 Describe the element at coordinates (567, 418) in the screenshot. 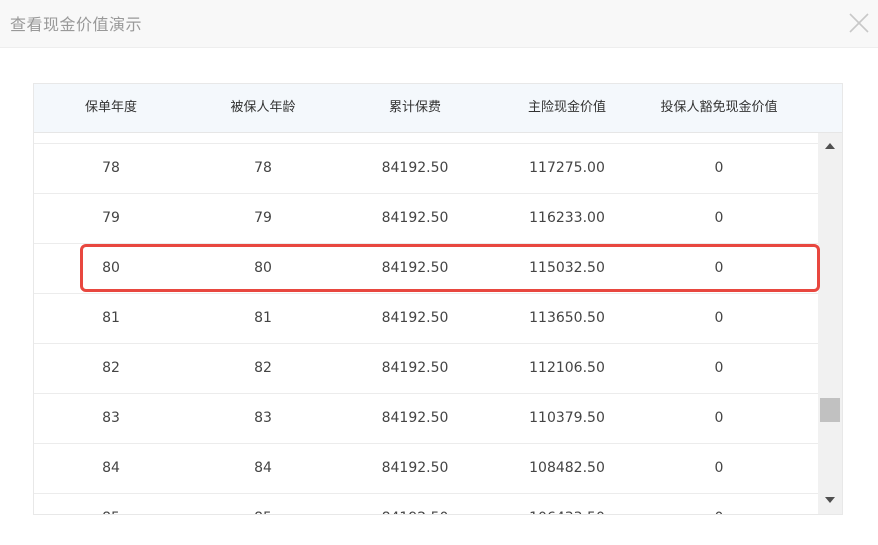

I see `cell-main-cash-value: 110379.50` at that location.